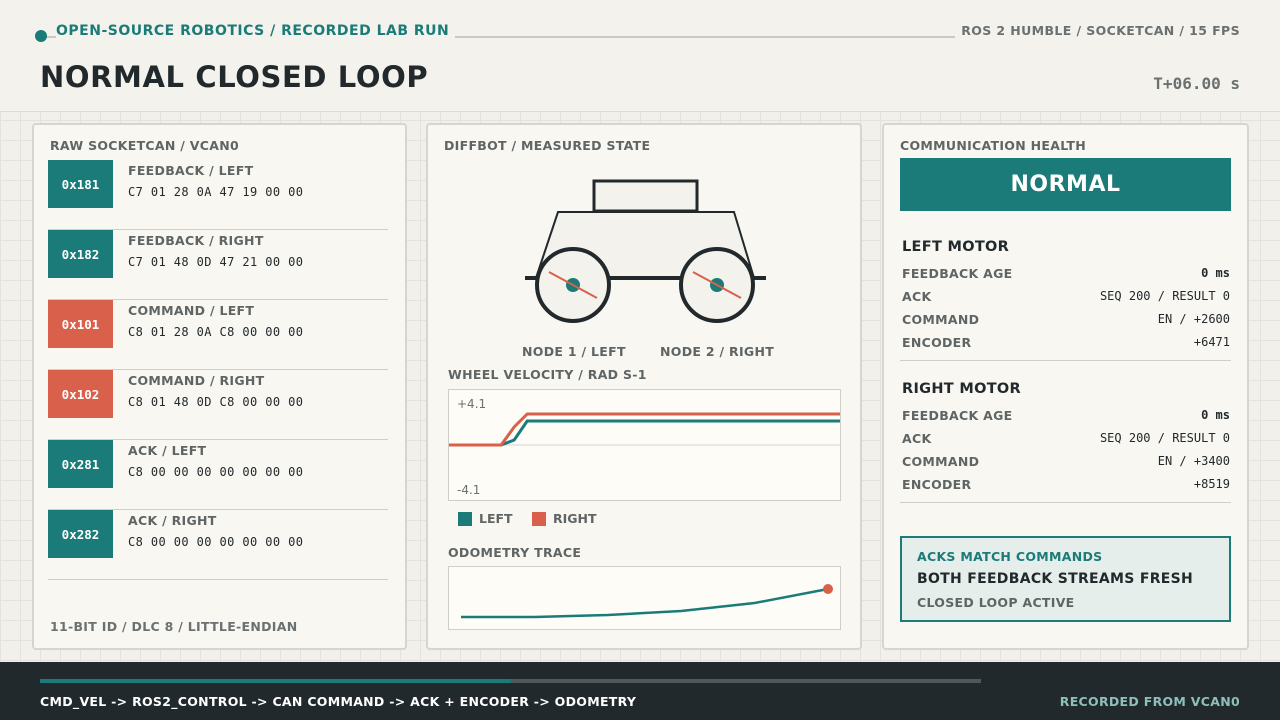  I want to click on legend-left: LEFT, so click(485, 518).